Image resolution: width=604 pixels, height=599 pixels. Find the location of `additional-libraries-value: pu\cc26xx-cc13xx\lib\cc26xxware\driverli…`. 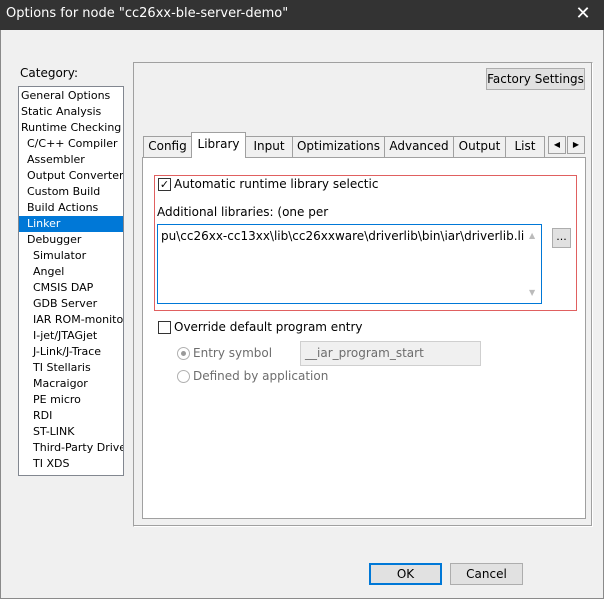

additional-libraries-value: pu\cc26xx-cc13xx\lib\cc26xxware\driverli… is located at coordinates (346, 236).